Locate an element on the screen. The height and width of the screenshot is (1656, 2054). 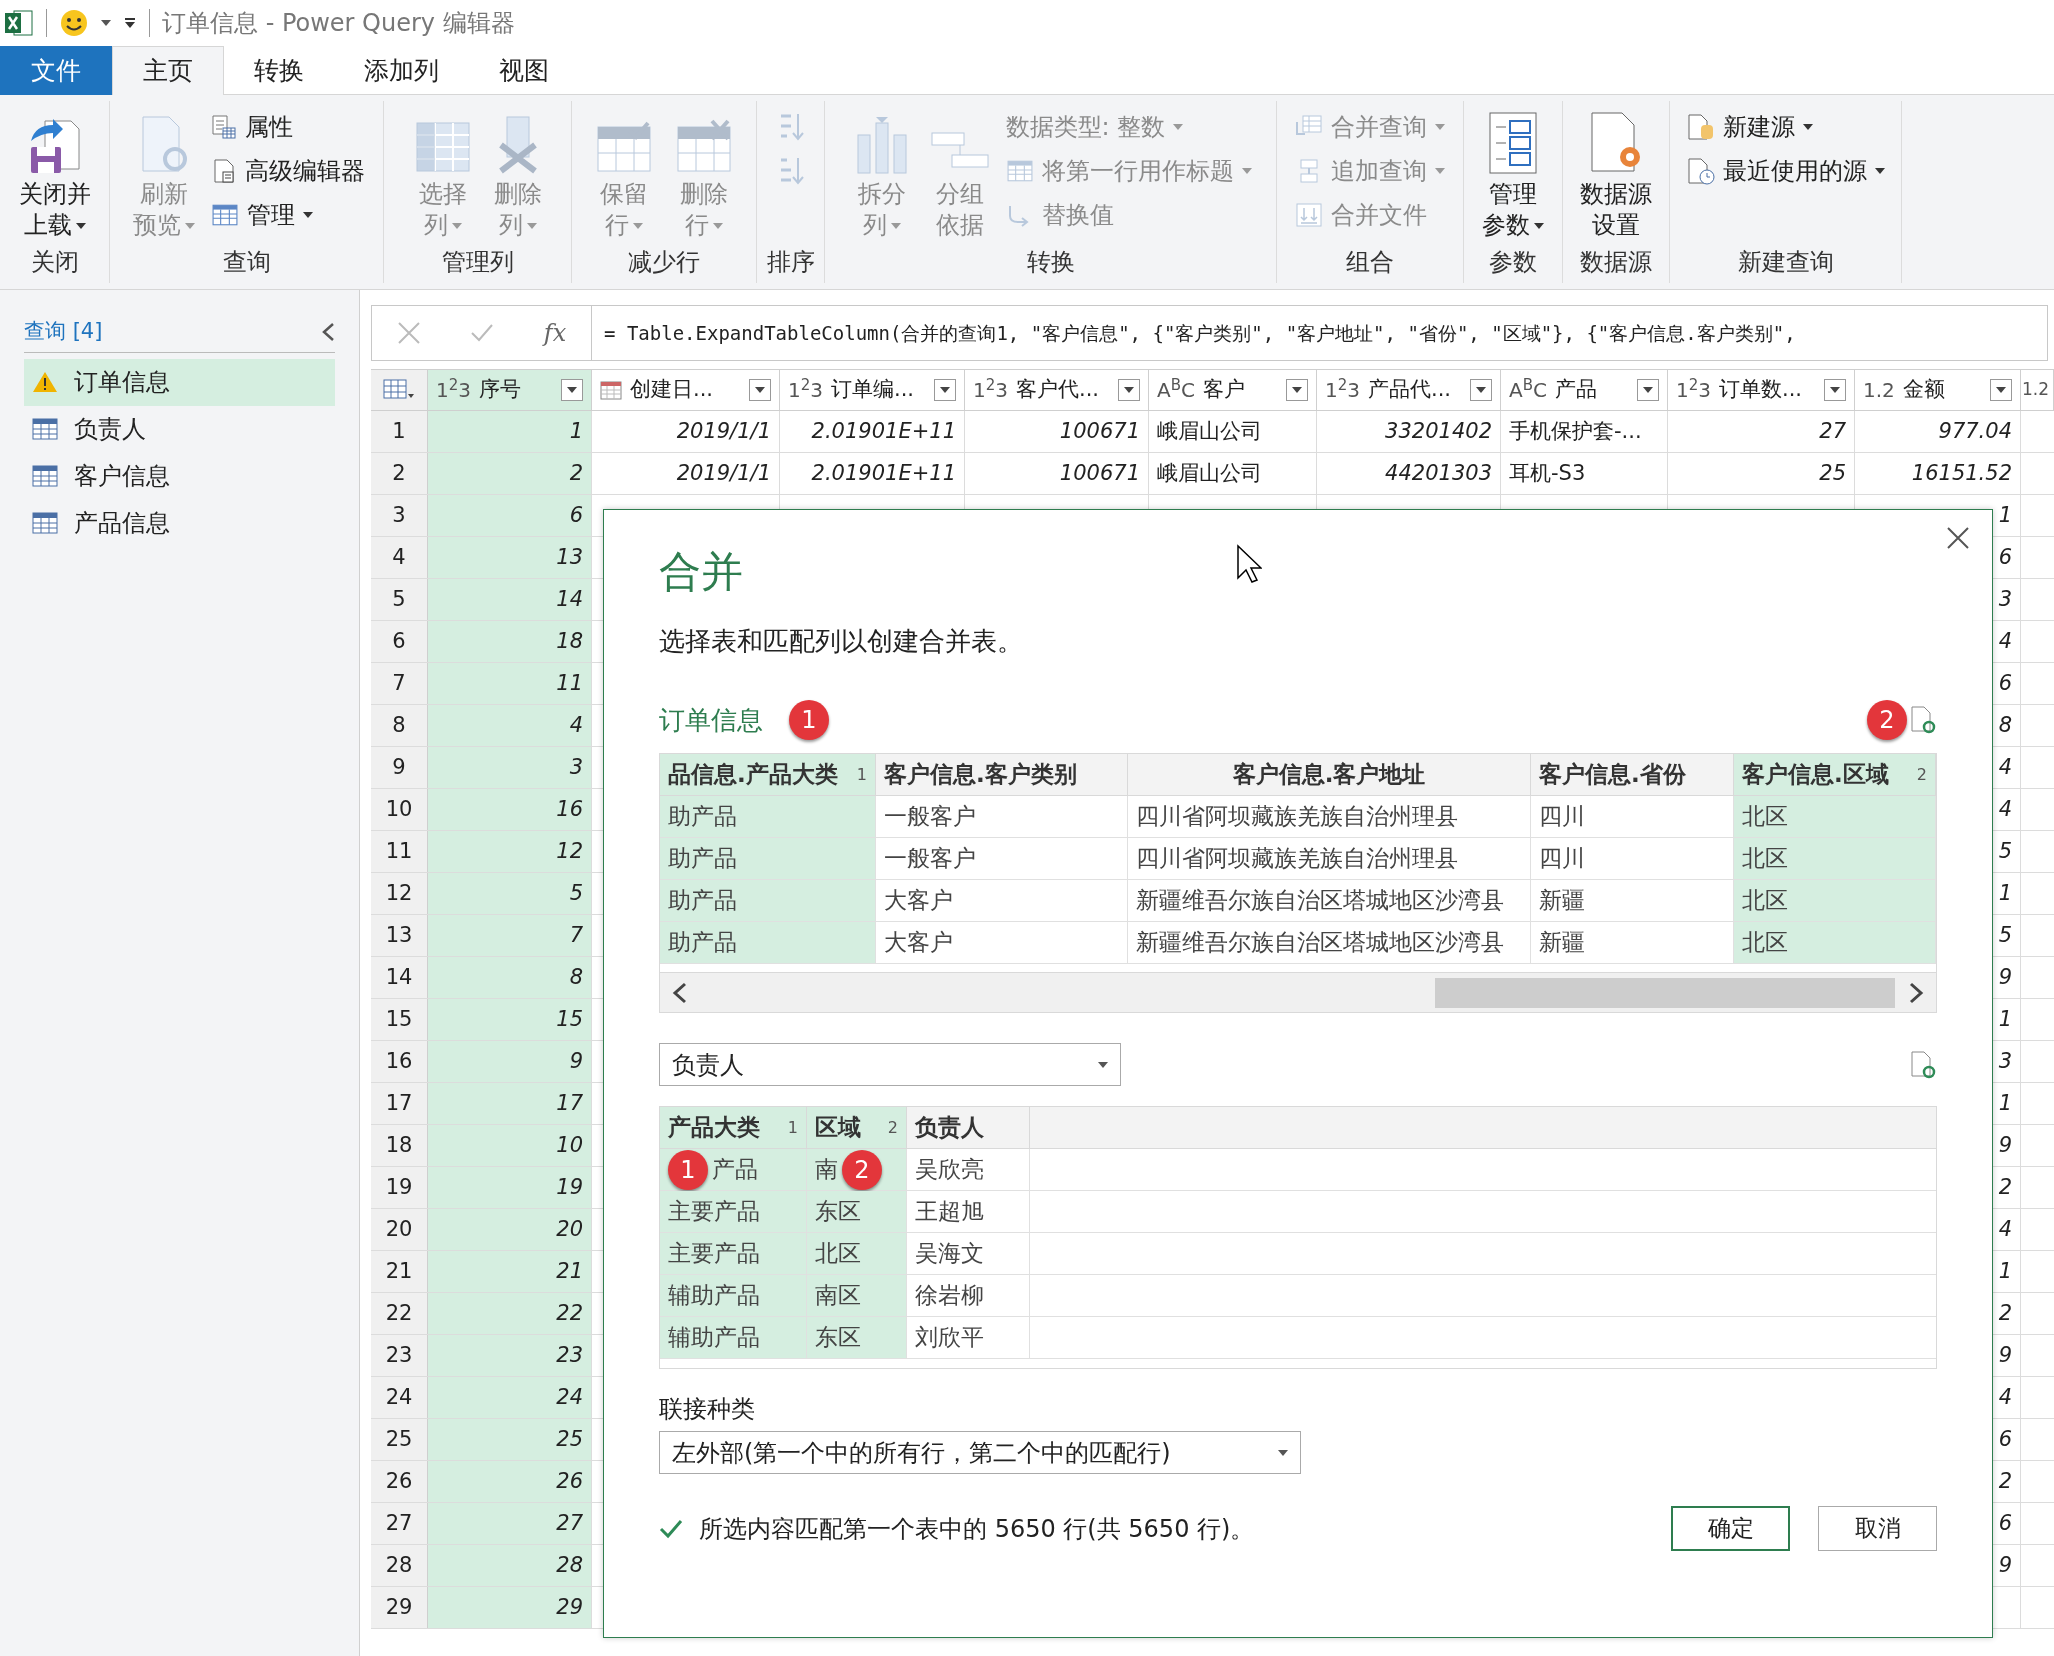
scroll-left-icon is located at coordinates (680, 992).